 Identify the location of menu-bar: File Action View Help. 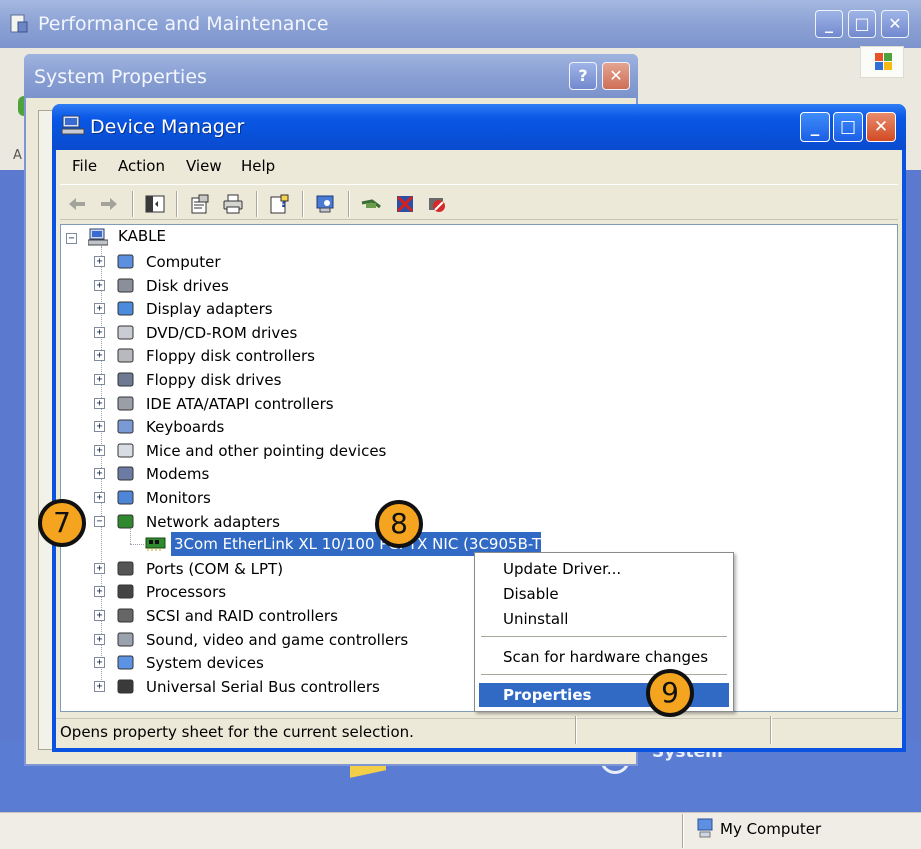
(479, 166).